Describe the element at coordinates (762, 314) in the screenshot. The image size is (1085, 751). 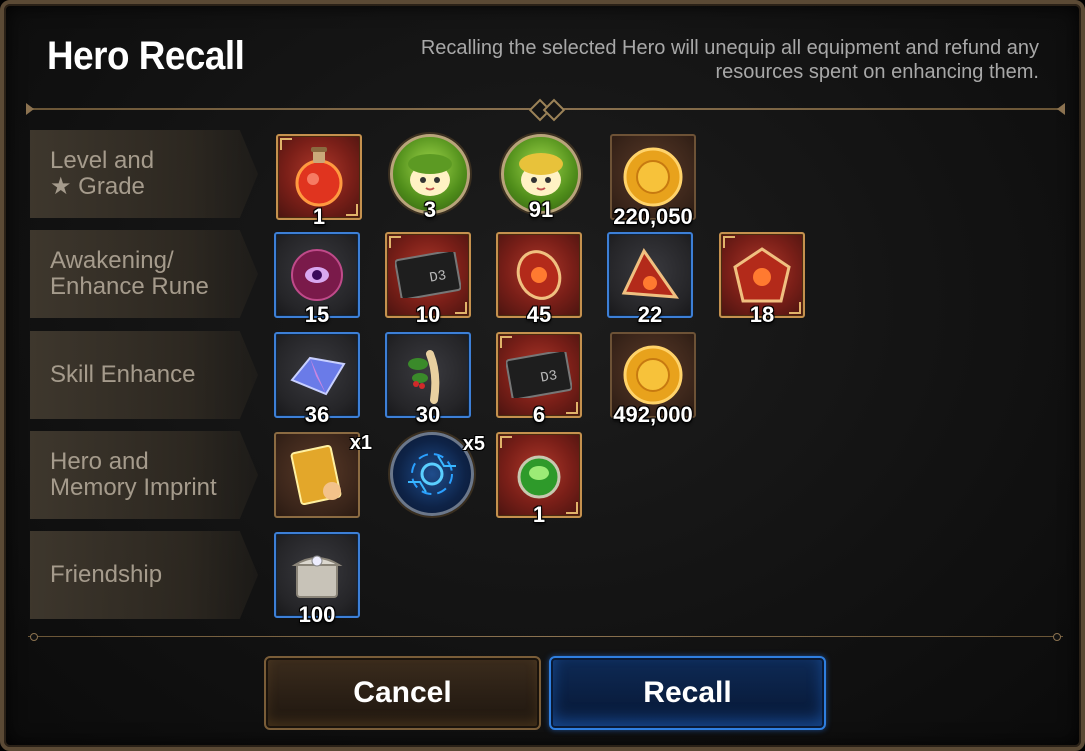
I see `item-quantity: 18` at that location.